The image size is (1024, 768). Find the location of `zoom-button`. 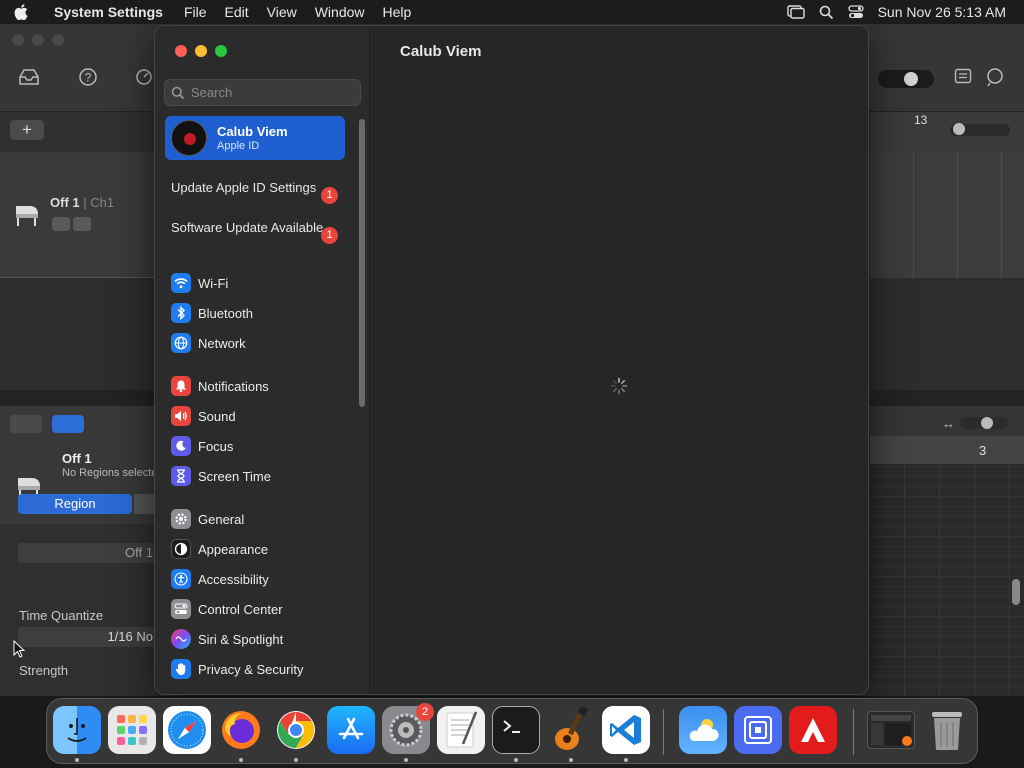

zoom-button is located at coordinates (221, 51).